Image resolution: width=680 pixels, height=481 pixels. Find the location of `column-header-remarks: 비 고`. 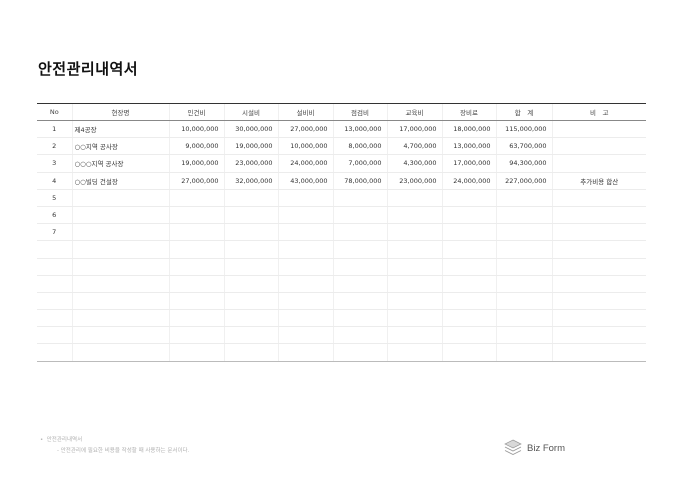

column-header-remarks: 비 고 is located at coordinates (598, 112).